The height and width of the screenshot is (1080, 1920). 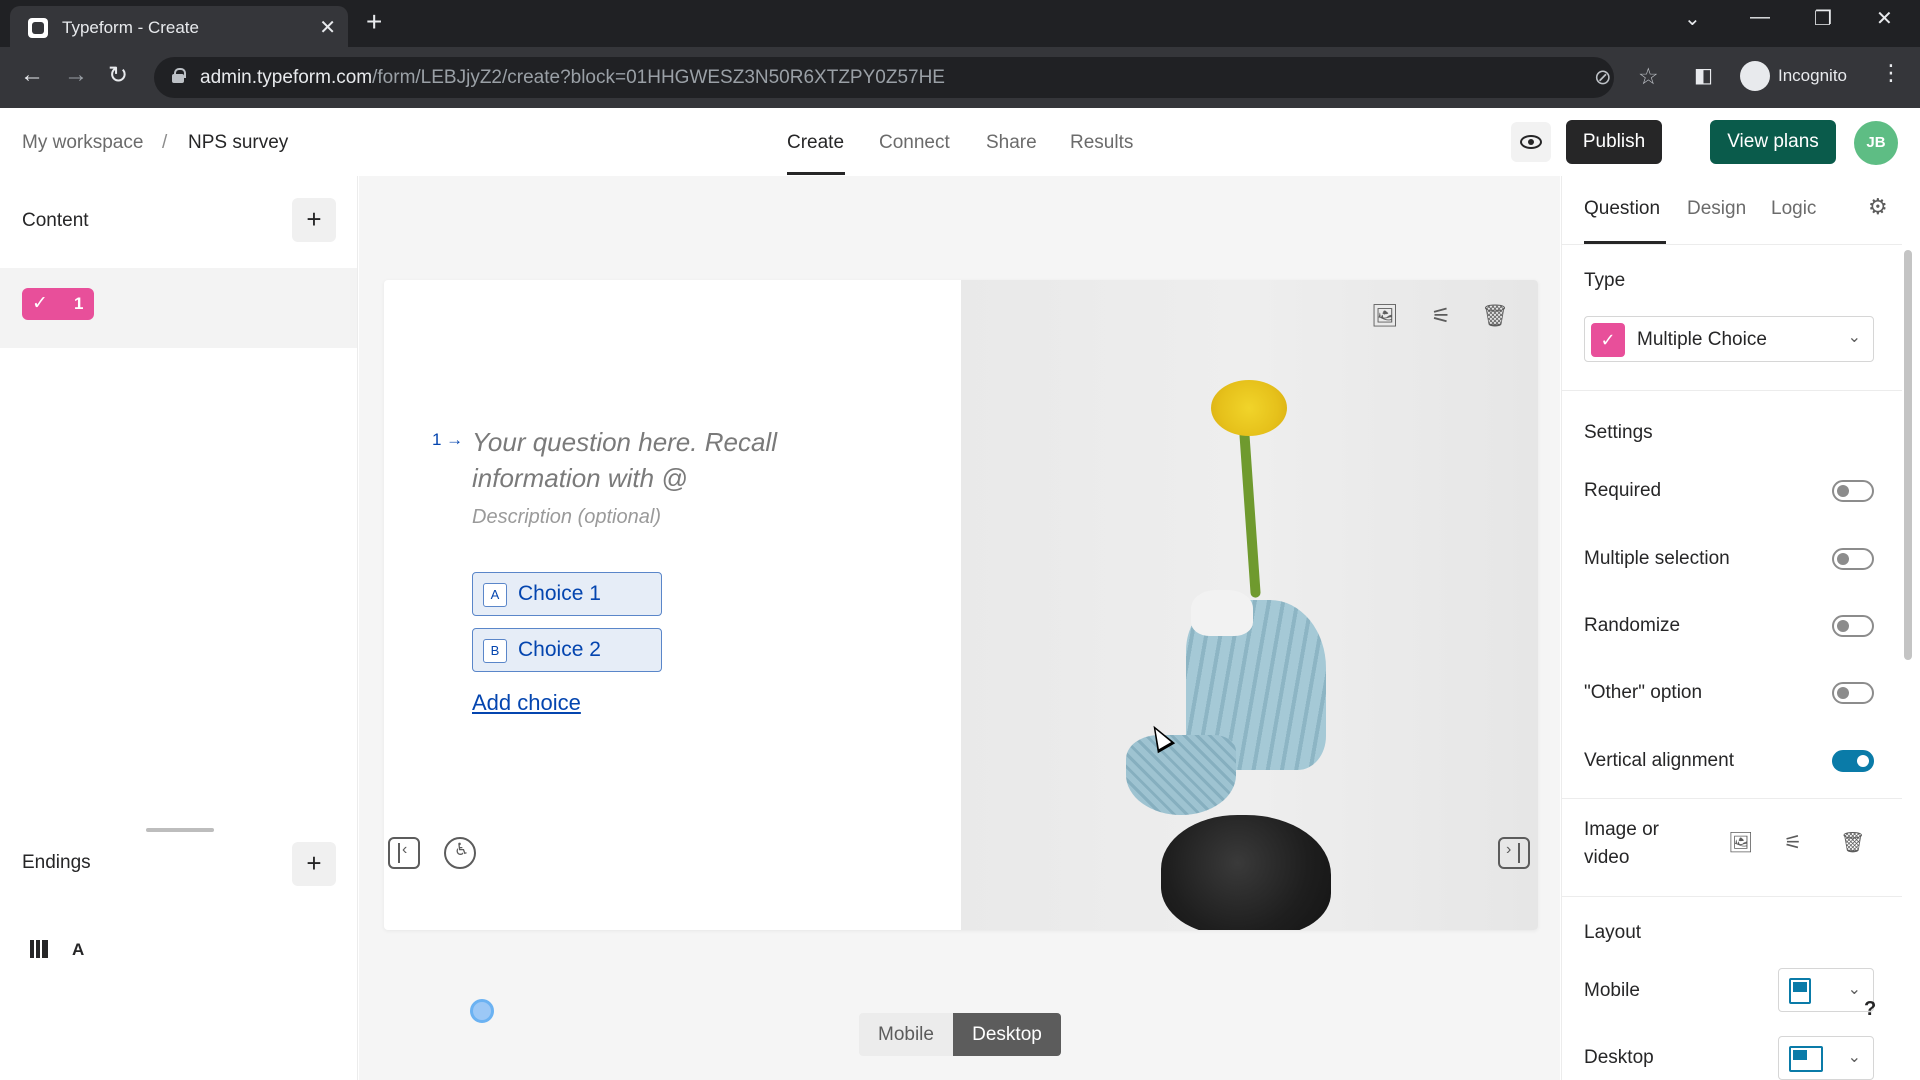 What do you see at coordinates (566, 517) in the screenshot?
I see `question-description-input: Description (optional)` at bounding box center [566, 517].